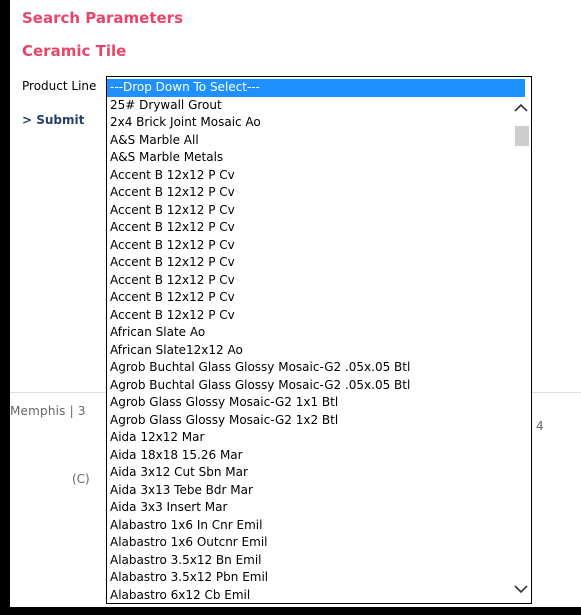  Describe the element at coordinates (521, 108) in the screenshot. I see `chevron-up-icon` at that location.